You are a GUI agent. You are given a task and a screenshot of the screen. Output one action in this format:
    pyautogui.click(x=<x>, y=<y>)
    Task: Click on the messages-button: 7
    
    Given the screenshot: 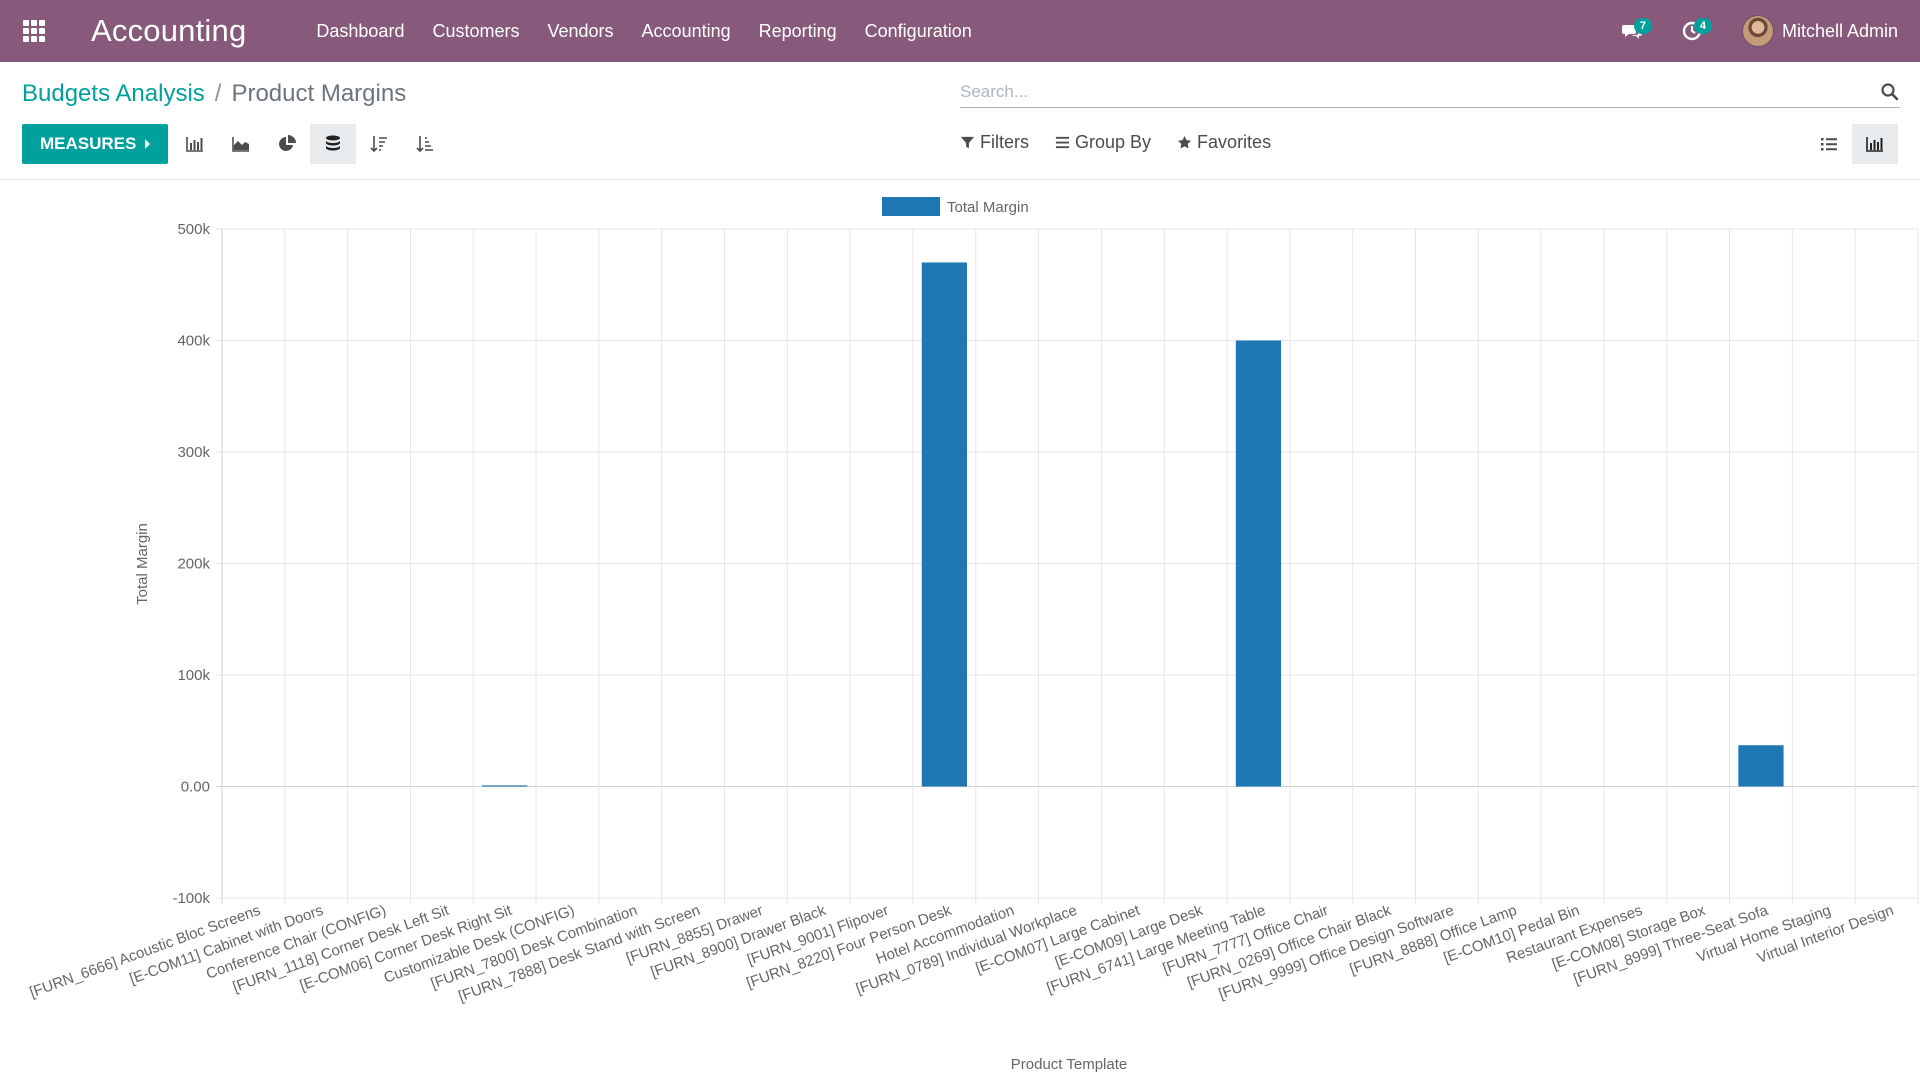 What is the action you would take?
    pyautogui.click(x=1632, y=31)
    